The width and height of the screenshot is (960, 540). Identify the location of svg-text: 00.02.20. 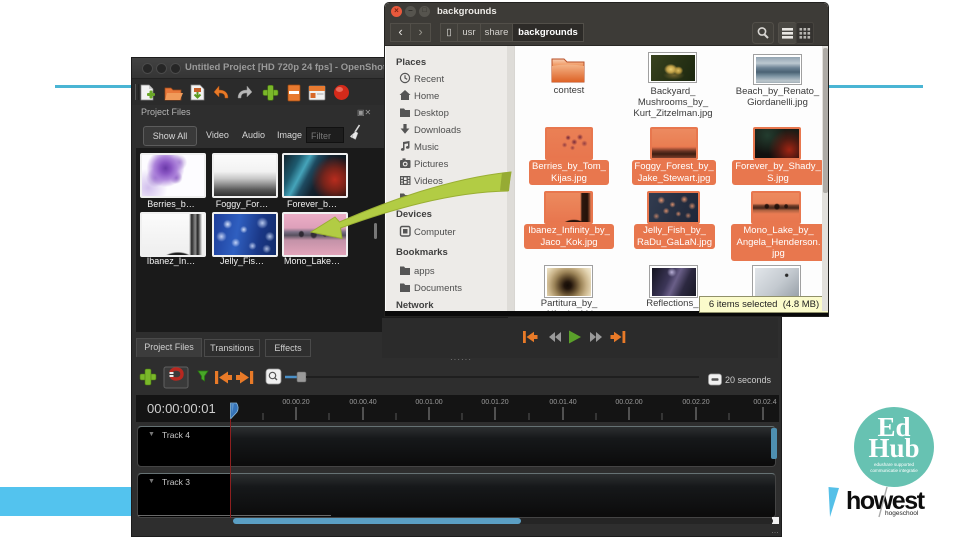
(695, 402).